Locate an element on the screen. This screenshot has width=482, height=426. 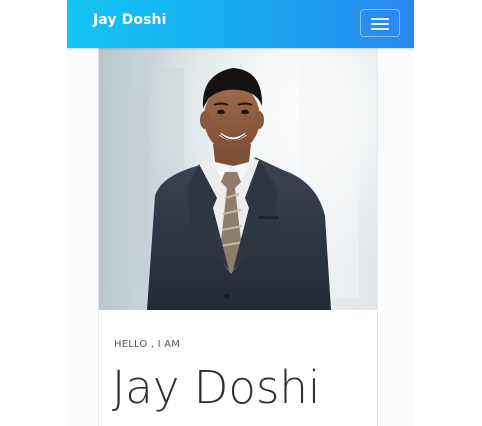
brand-link: Jay Doshi is located at coordinates (129, 20).